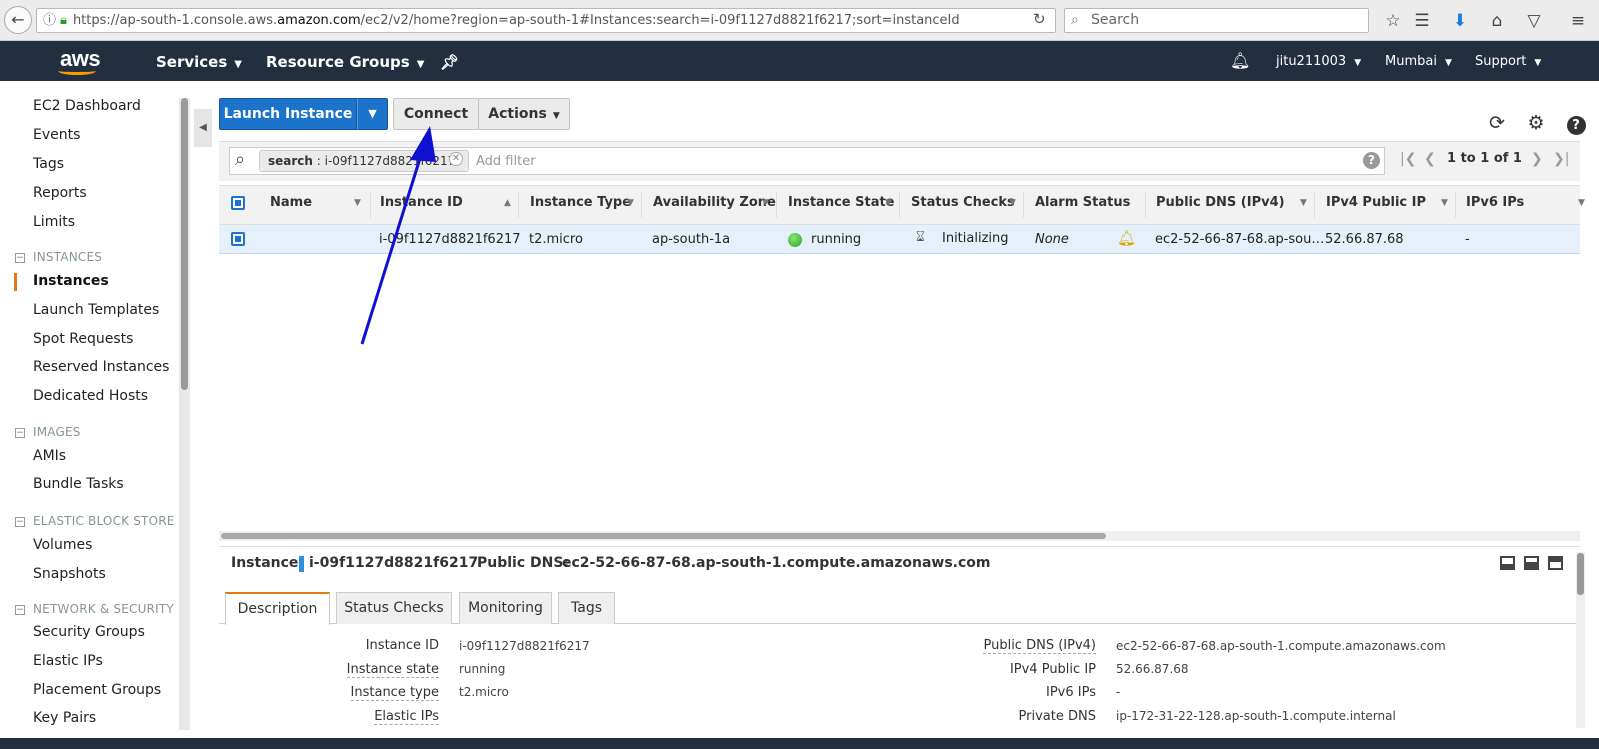  Describe the element at coordinates (203, 128) in the screenshot. I see `collapse-sidebar-icon: ◀` at that location.